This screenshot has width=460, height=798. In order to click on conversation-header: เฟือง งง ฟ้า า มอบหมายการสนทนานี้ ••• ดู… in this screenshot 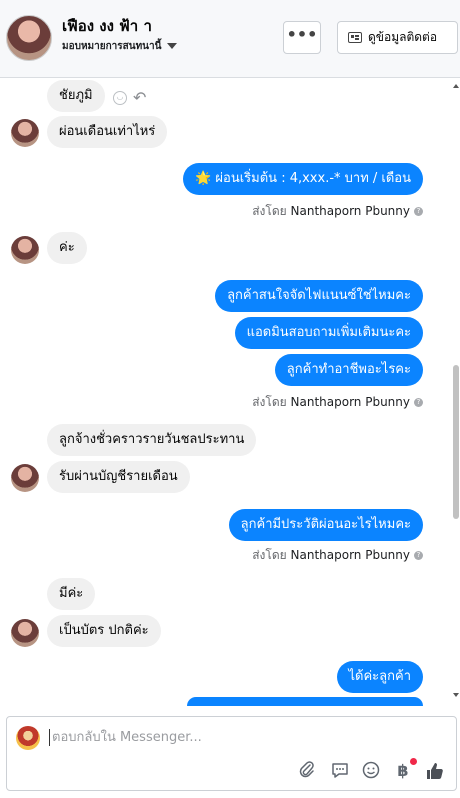, I will do `click(230, 39)`.